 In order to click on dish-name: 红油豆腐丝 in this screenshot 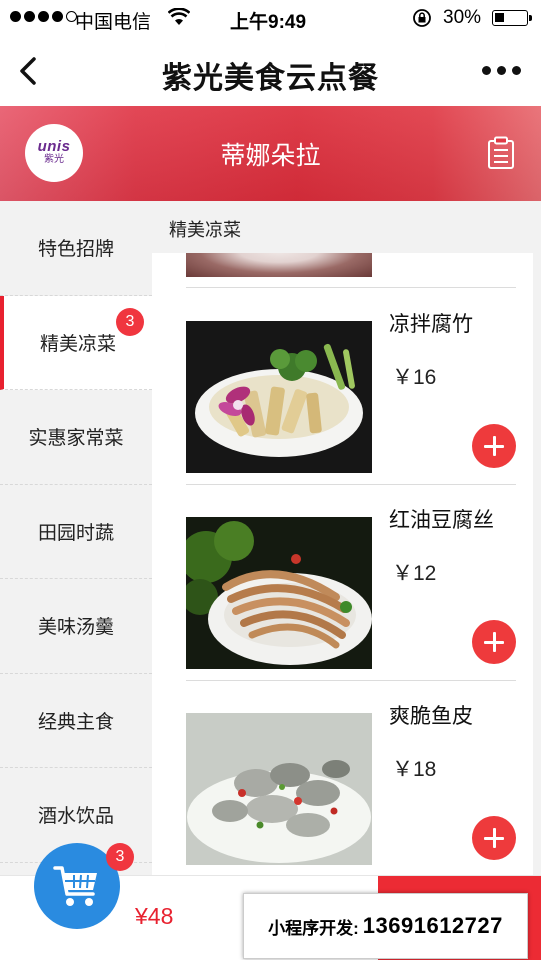, I will do `click(441, 520)`.